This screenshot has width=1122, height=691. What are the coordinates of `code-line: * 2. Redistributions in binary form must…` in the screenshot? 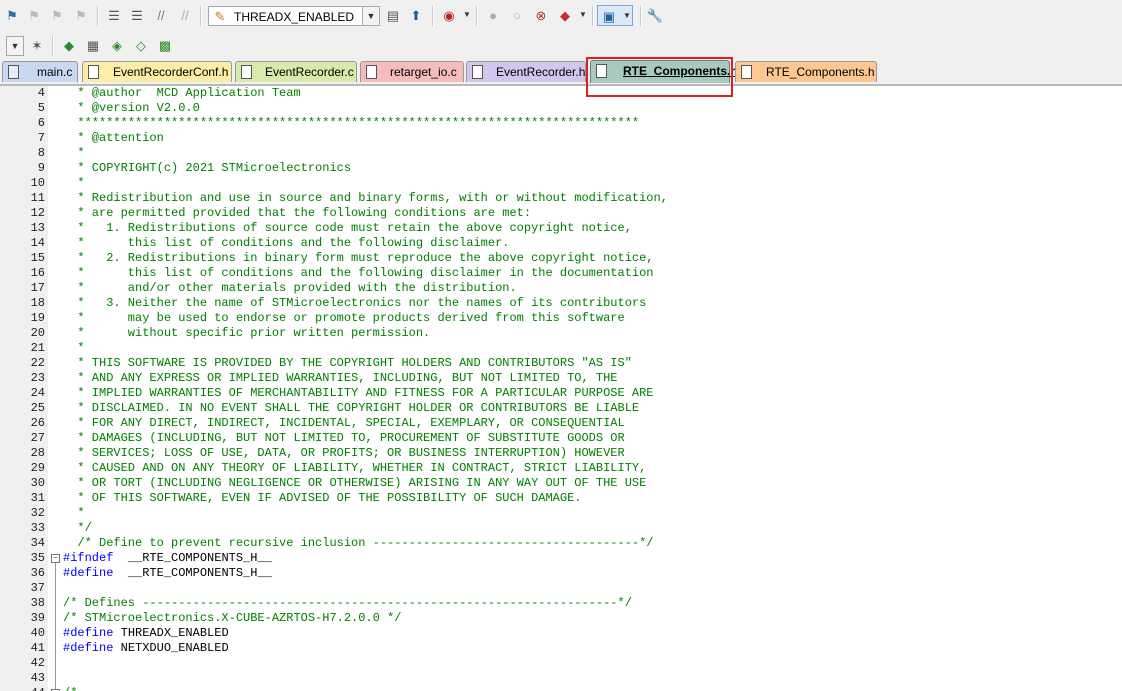 It's located at (358, 258).